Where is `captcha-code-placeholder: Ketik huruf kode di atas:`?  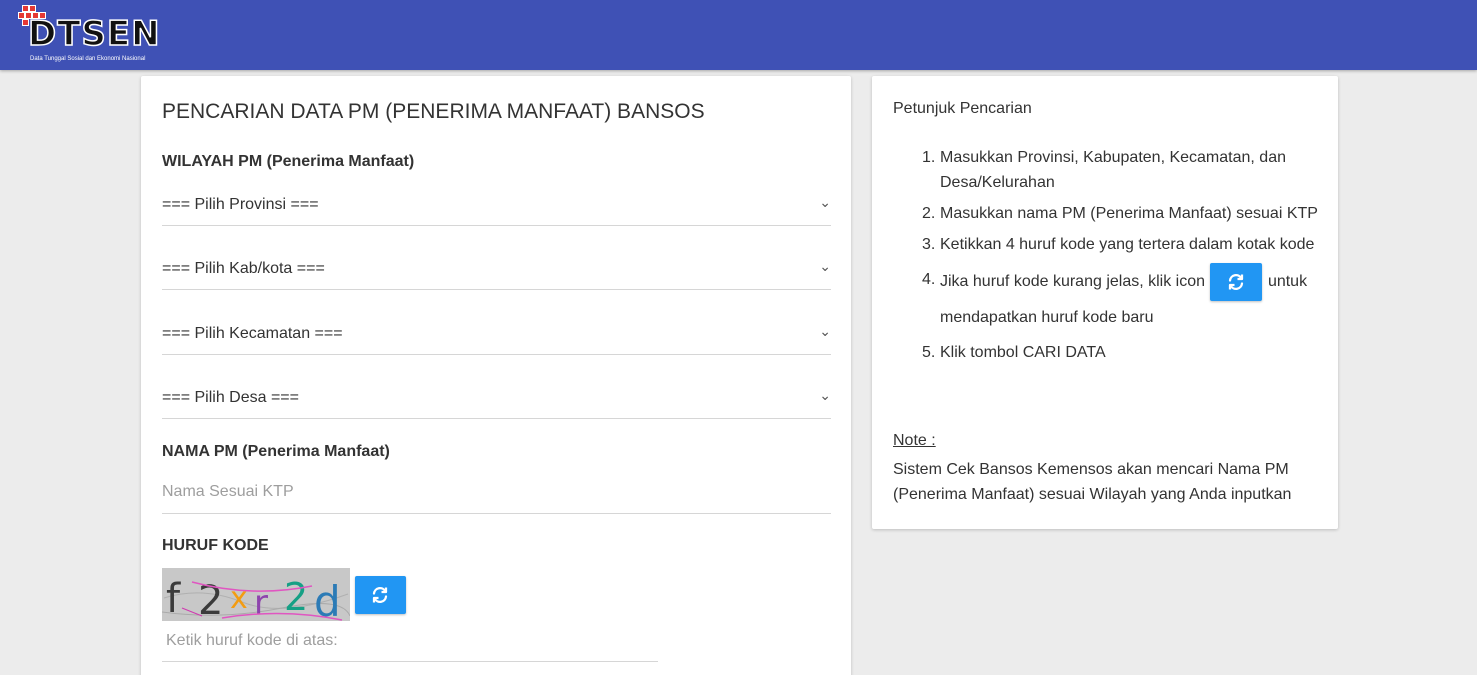 captcha-code-placeholder: Ketik huruf kode di atas: is located at coordinates (252, 640).